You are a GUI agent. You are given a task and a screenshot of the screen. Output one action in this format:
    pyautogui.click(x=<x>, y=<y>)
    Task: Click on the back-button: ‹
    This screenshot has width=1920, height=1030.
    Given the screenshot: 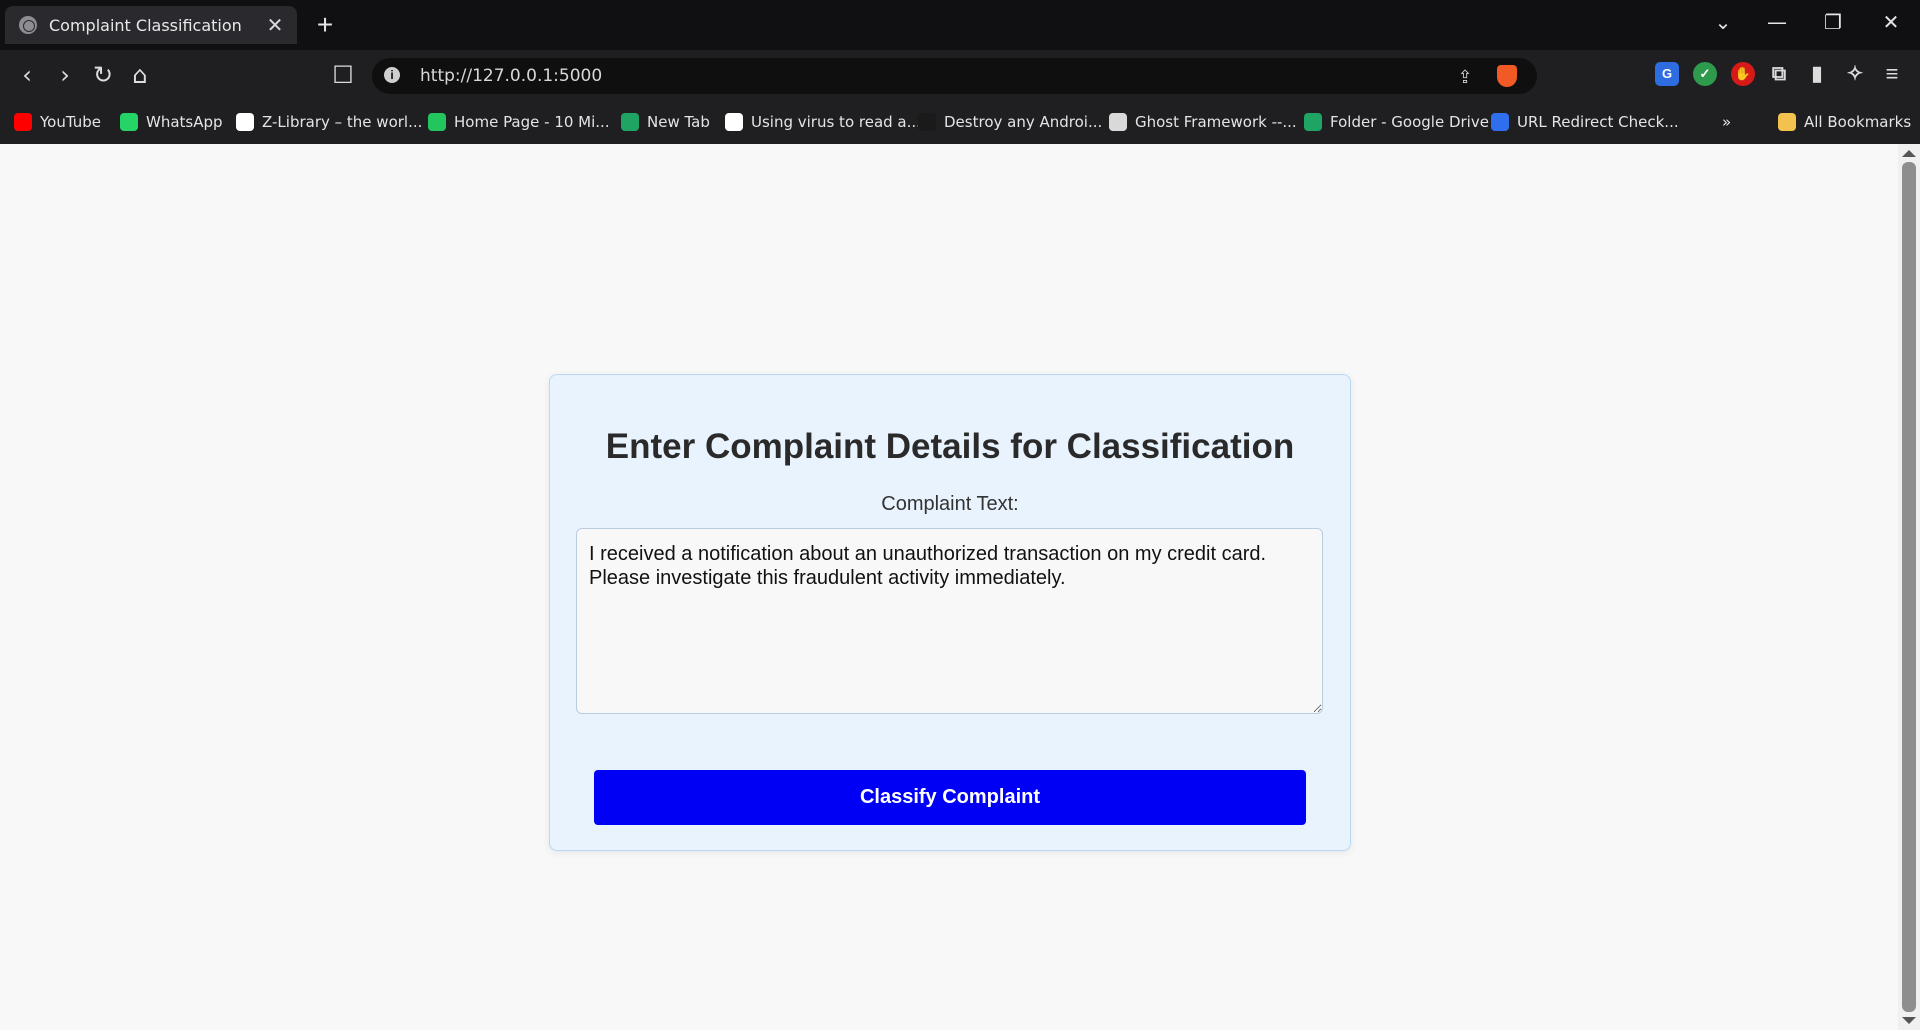 What is the action you would take?
    pyautogui.click(x=27, y=75)
    